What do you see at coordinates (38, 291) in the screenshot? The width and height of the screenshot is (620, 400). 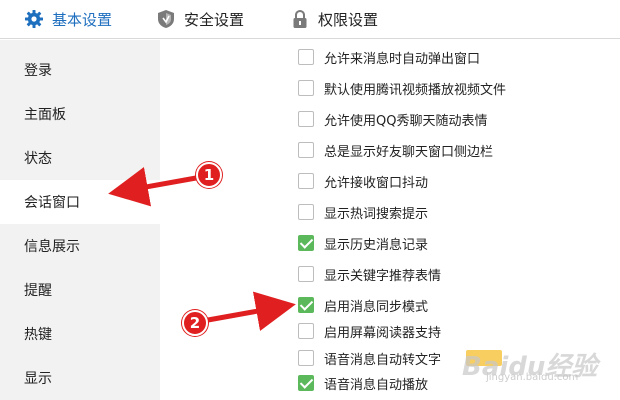 I see `sidebar-item-label: 提醒` at bounding box center [38, 291].